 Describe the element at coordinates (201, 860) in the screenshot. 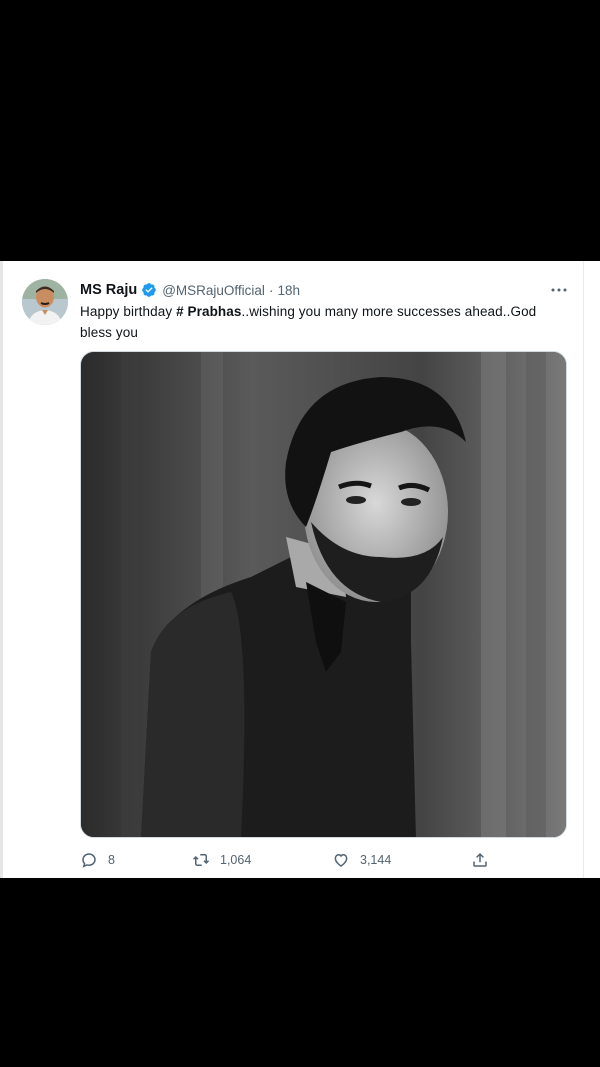

I see `retweet-icon` at that location.